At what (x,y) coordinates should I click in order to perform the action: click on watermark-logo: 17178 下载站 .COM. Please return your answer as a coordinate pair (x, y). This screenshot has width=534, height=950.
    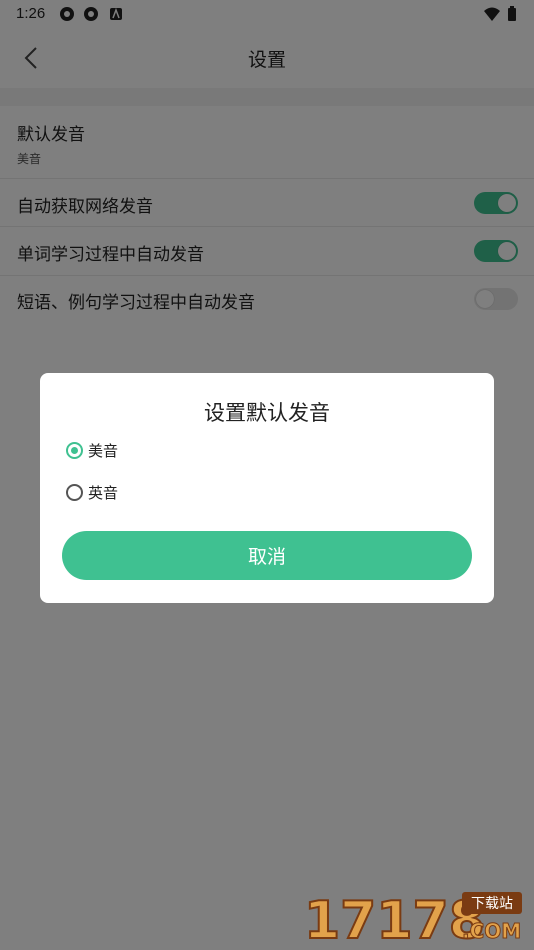
    Looking at the image, I should click on (412, 917).